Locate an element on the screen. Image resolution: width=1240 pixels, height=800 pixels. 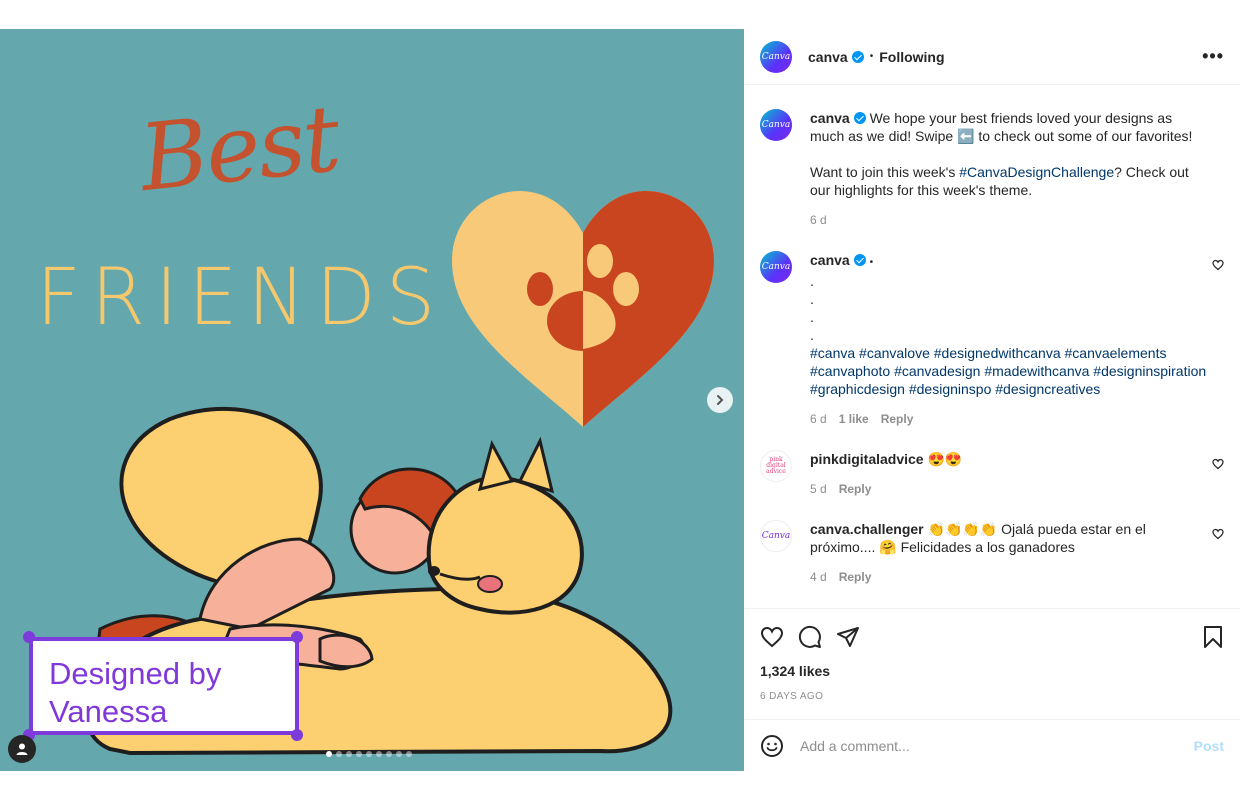
post-header: Canva canva • Following ••• is located at coordinates (992, 57).